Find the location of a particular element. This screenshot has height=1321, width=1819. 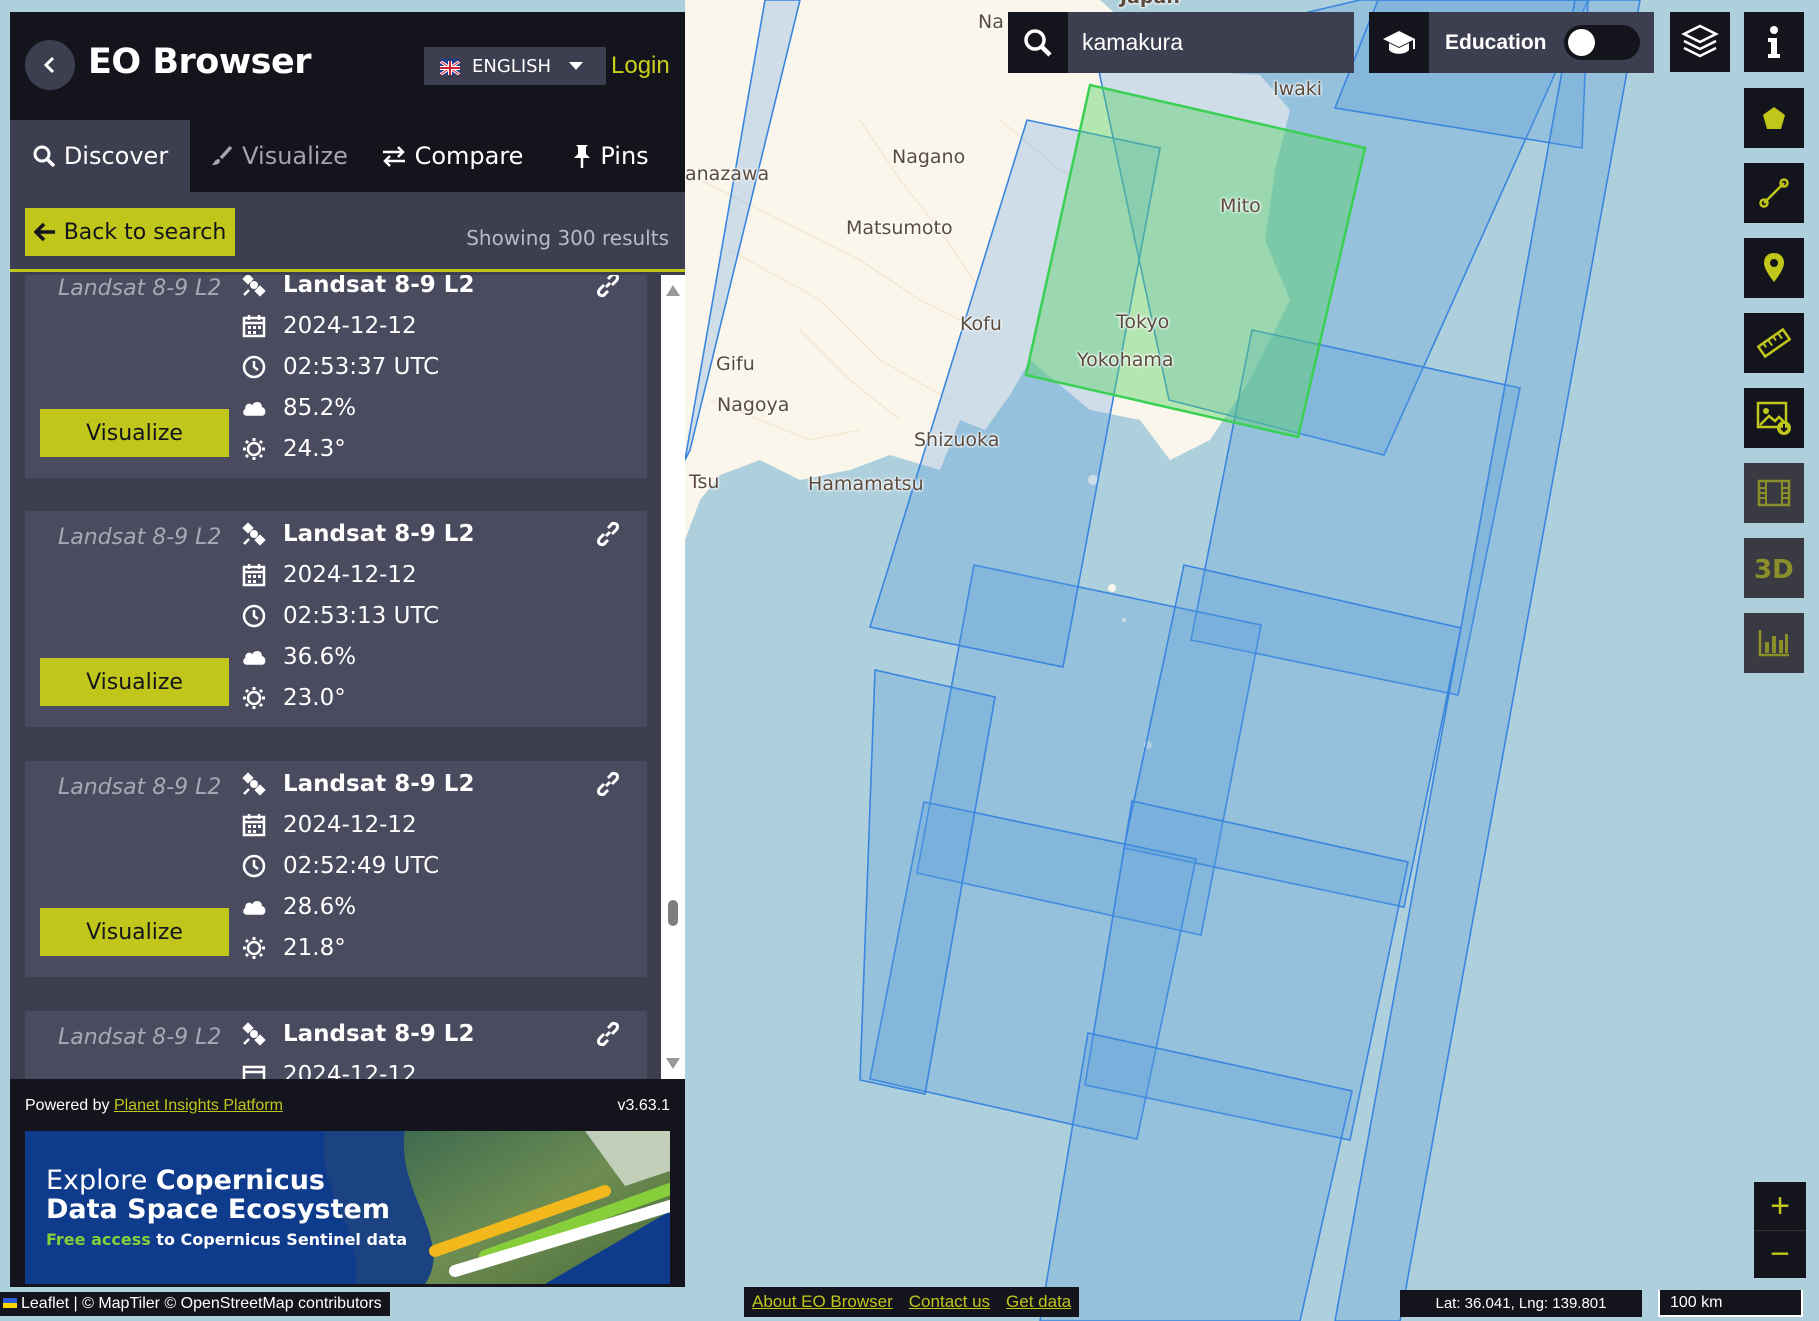

results-toolbar: Back to search Showing 300 results is located at coordinates (347, 232).